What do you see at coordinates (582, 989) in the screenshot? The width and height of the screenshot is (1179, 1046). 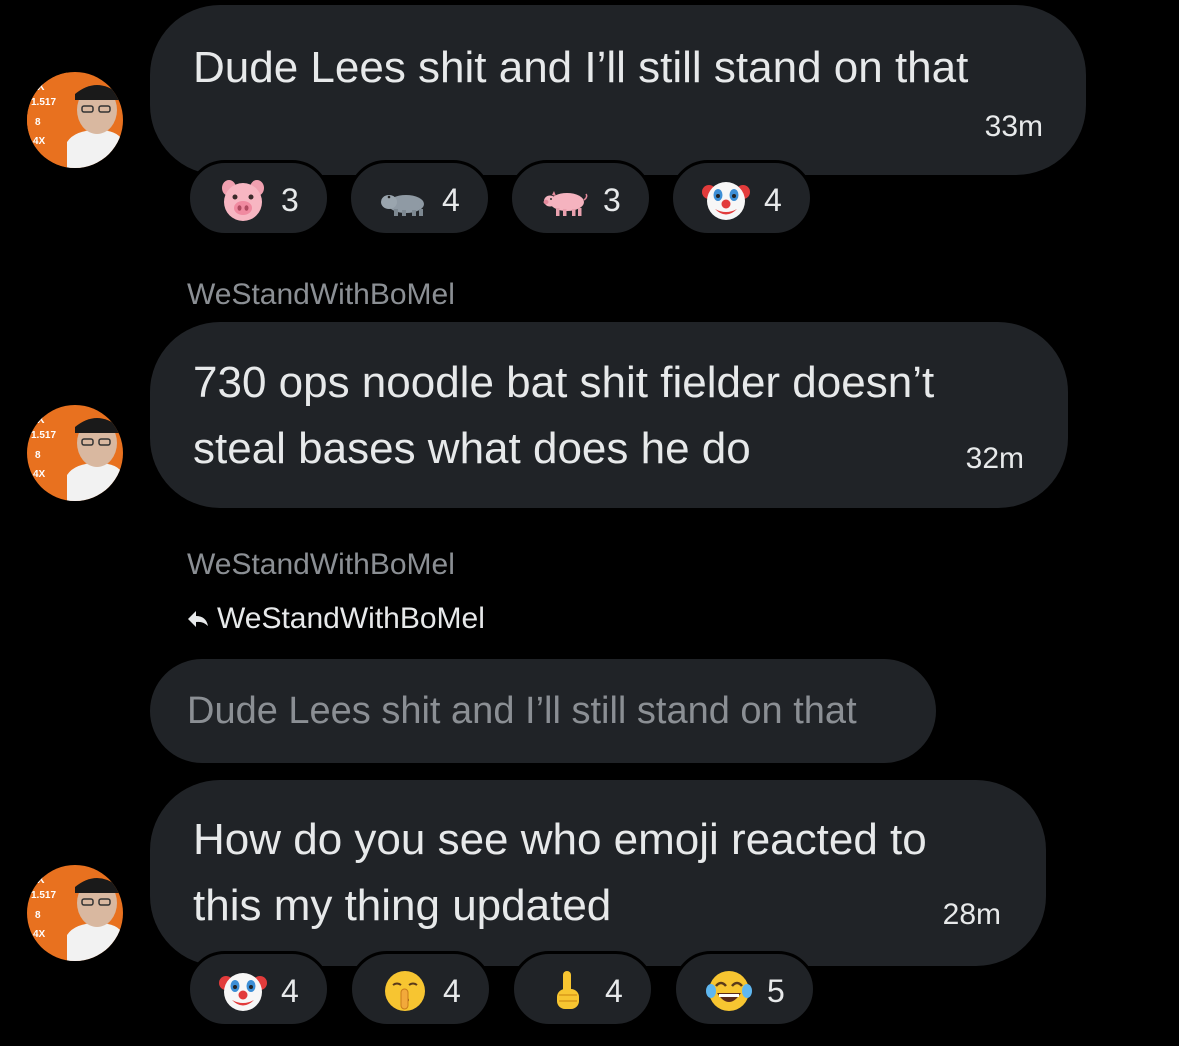 I see `reaction-middle-finger: 4` at bounding box center [582, 989].